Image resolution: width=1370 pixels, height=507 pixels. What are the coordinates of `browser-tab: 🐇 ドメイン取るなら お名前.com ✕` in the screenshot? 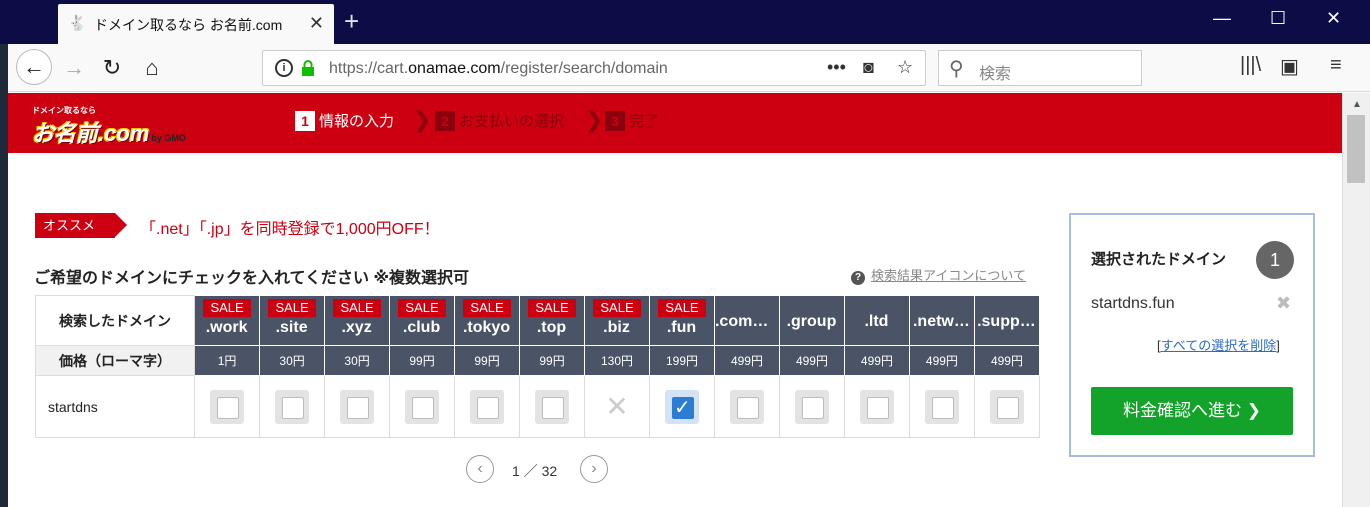 It's located at (196, 24).